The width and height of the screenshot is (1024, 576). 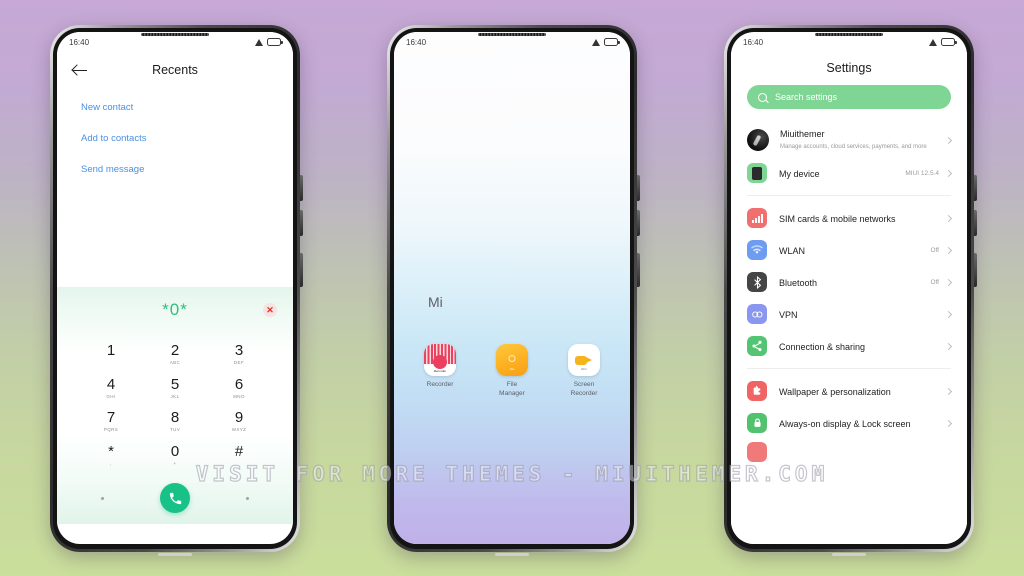 I want to click on search-settings-input: Search settings, so click(x=849, y=97).